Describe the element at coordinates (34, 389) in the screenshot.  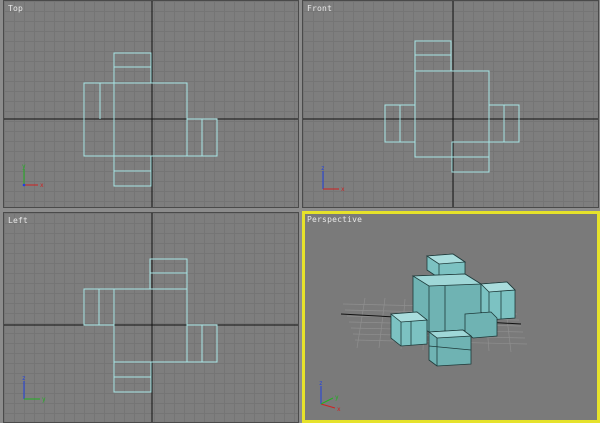
I see `axis-gizmo-left: z y` at that location.